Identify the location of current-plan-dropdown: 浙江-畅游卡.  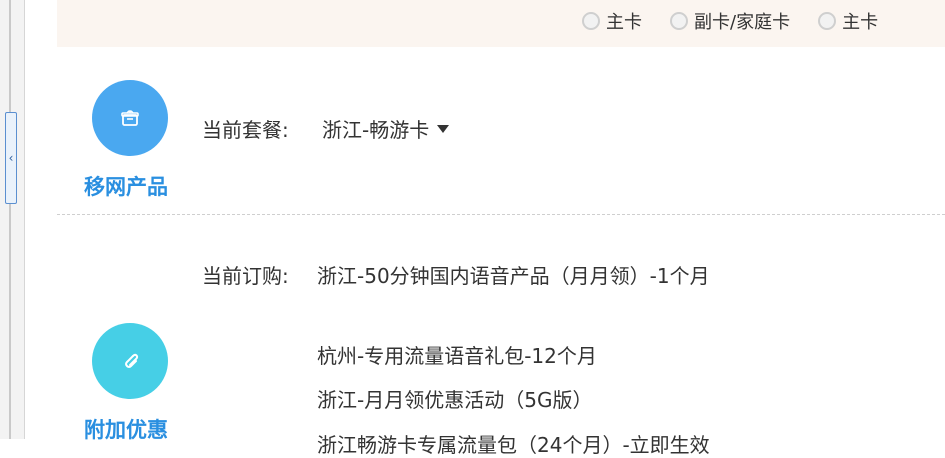
(386, 128).